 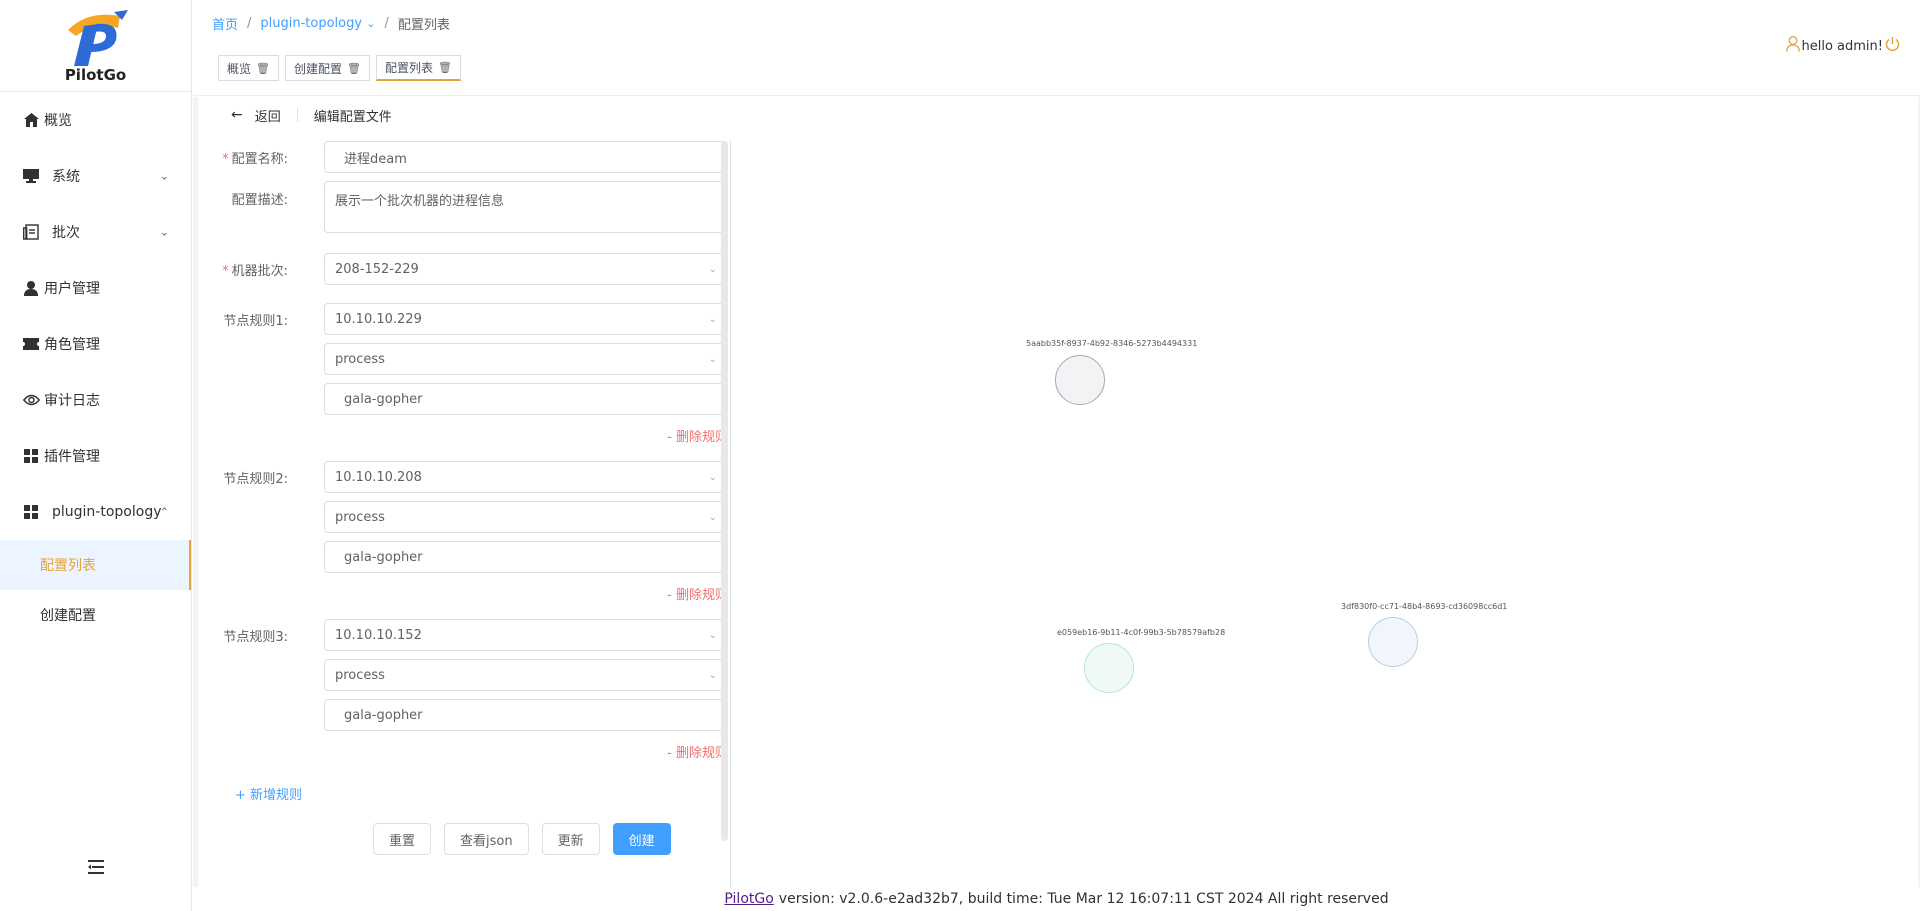 What do you see at coordinates (249, 157) in the screenshot?
I see `form-label: * 配置名称:` at bounding box center [249, 157].